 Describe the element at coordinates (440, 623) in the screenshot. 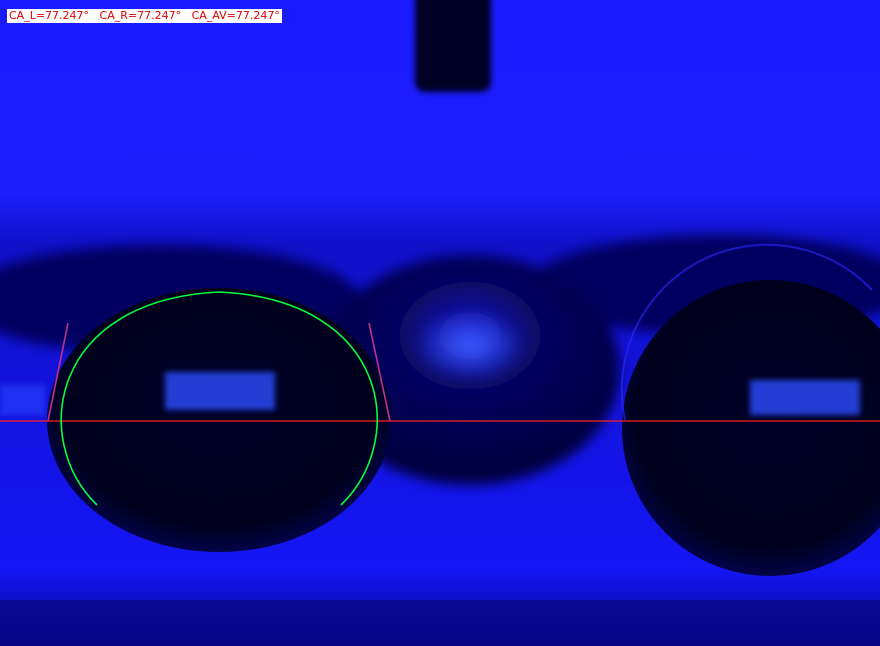

I see `bottom-shadow` at that location.